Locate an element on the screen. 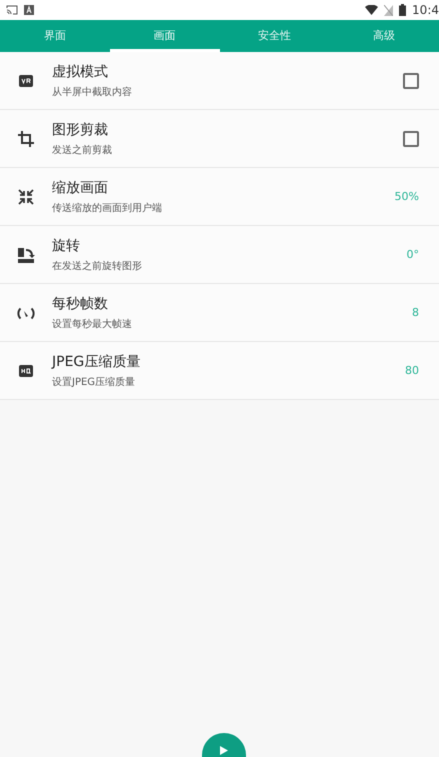 This screenshot has height=757, width=439. setting-subtitle: 传送缩放的画面到用户端 is located at coordinates (107, 208).